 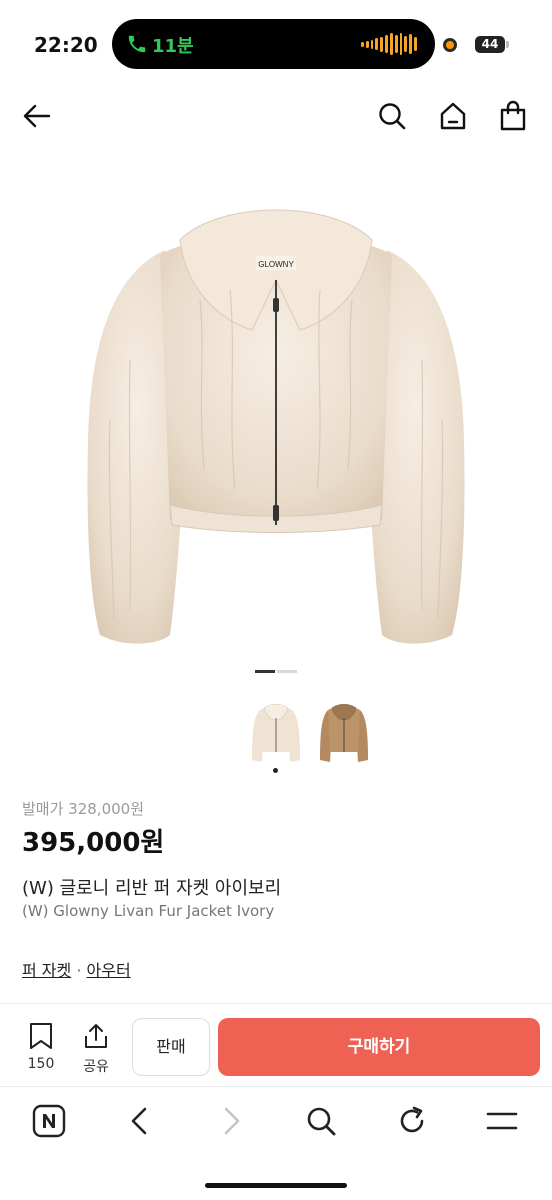 I want to click on back-arrow-icon, so click(x=37, y=116).